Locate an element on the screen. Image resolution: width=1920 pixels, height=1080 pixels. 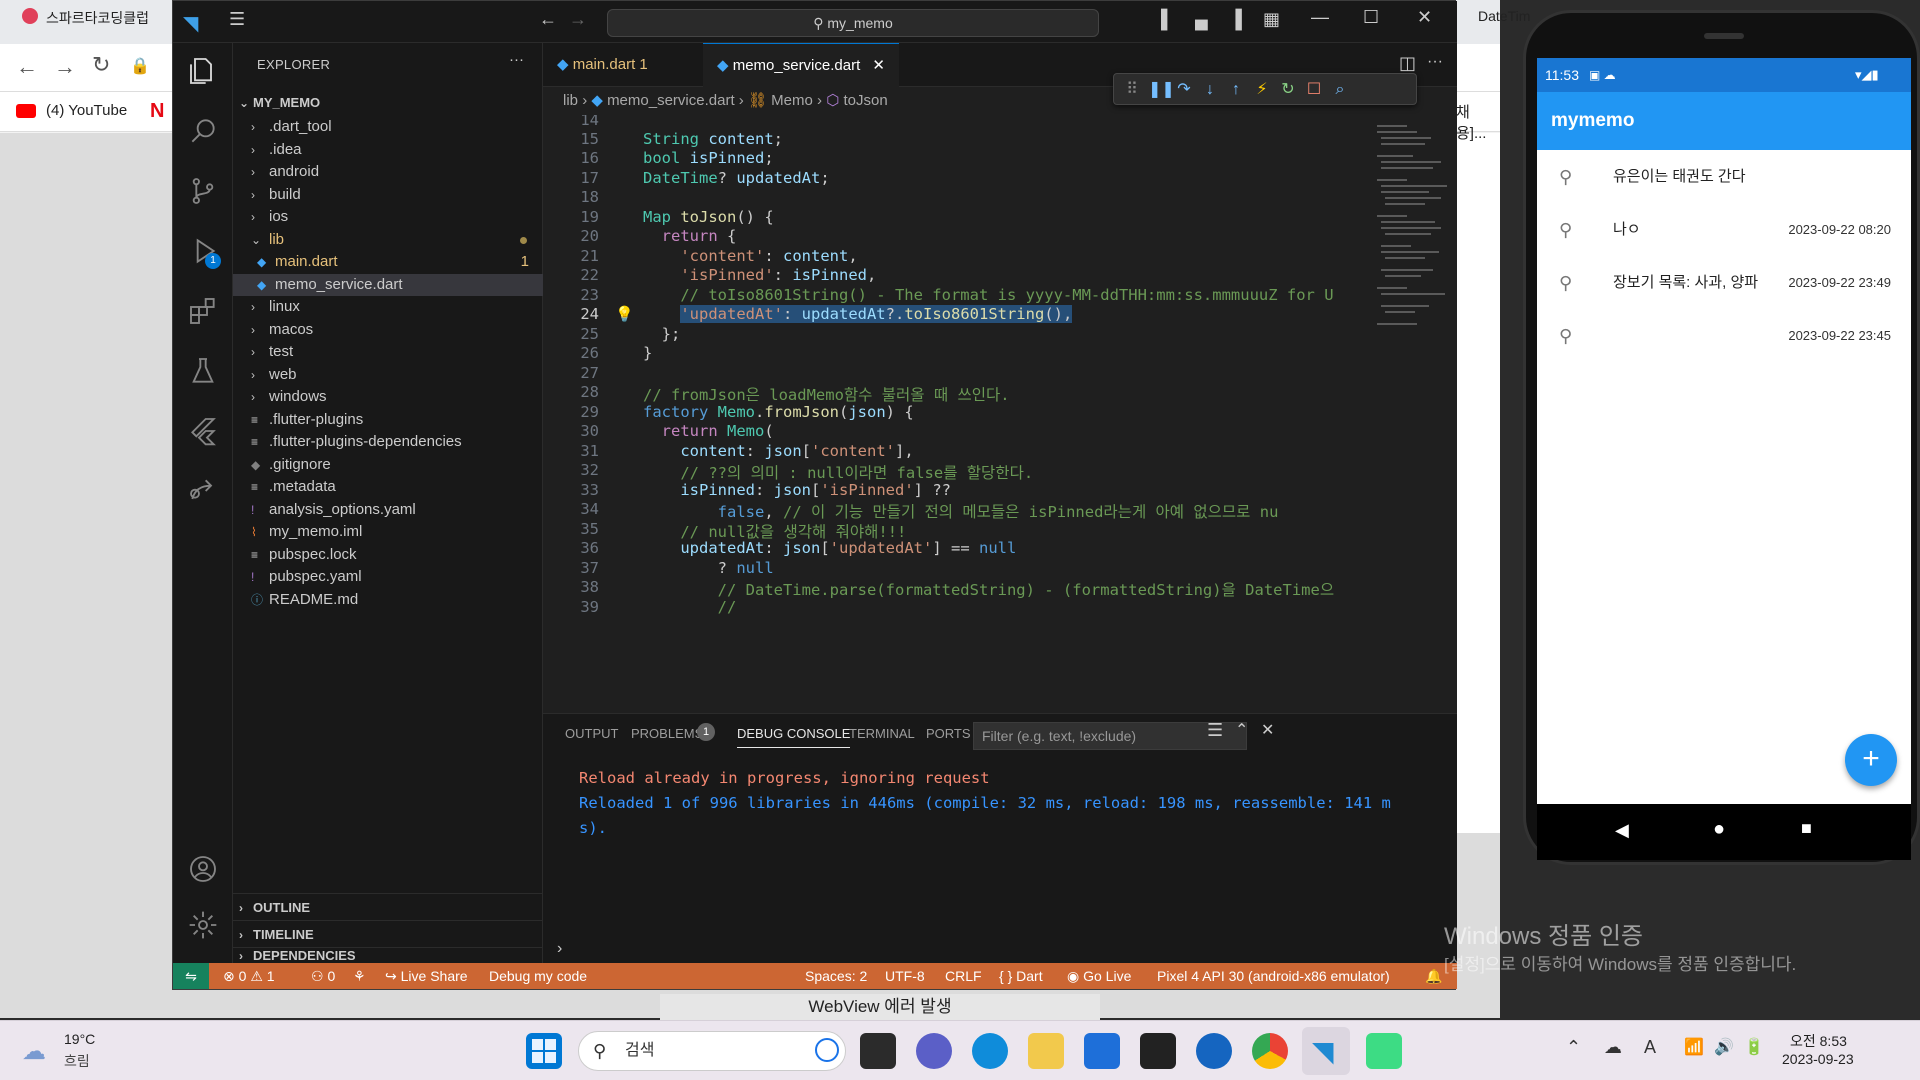
bookmark-youtube: (4) YouTube is located at coordinates (86, 110).